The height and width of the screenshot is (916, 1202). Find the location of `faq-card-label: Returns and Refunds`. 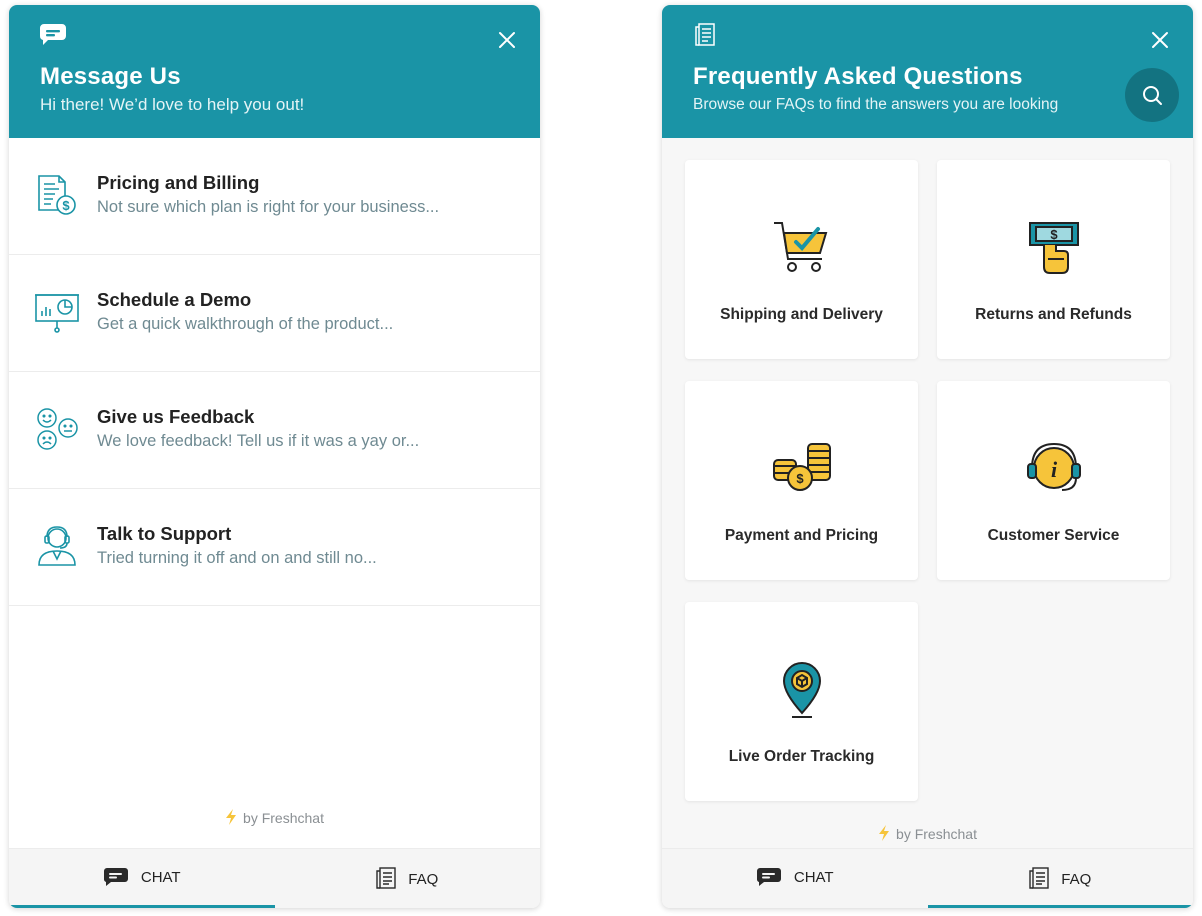

faq-card-label: Returns and Refunds is located at coordinates (1053, 314).